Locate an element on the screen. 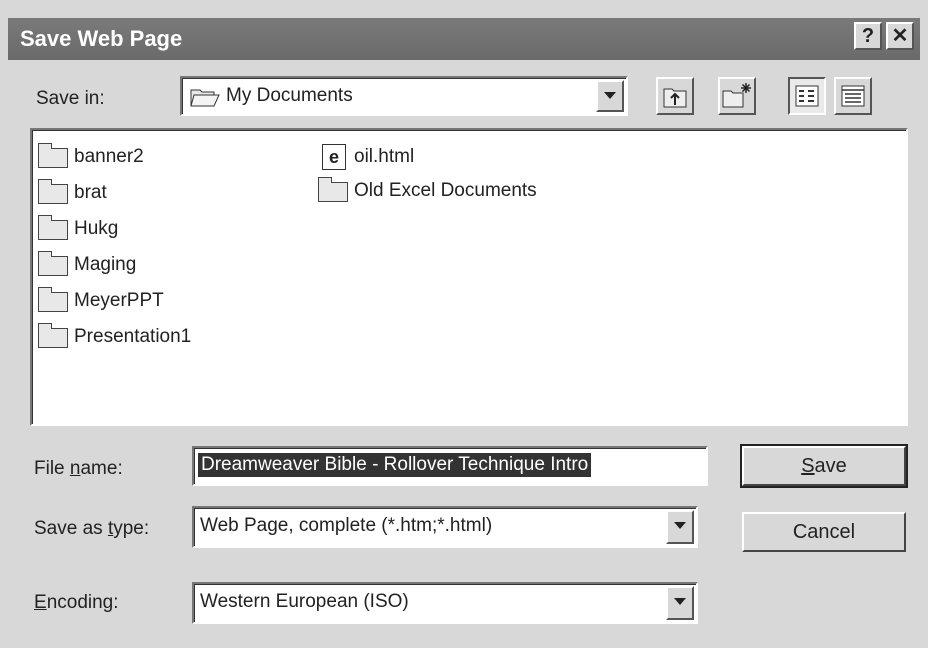 The height and width of the screenshot is (648, 928). list-view-icon is located at coordinates (807, 96).